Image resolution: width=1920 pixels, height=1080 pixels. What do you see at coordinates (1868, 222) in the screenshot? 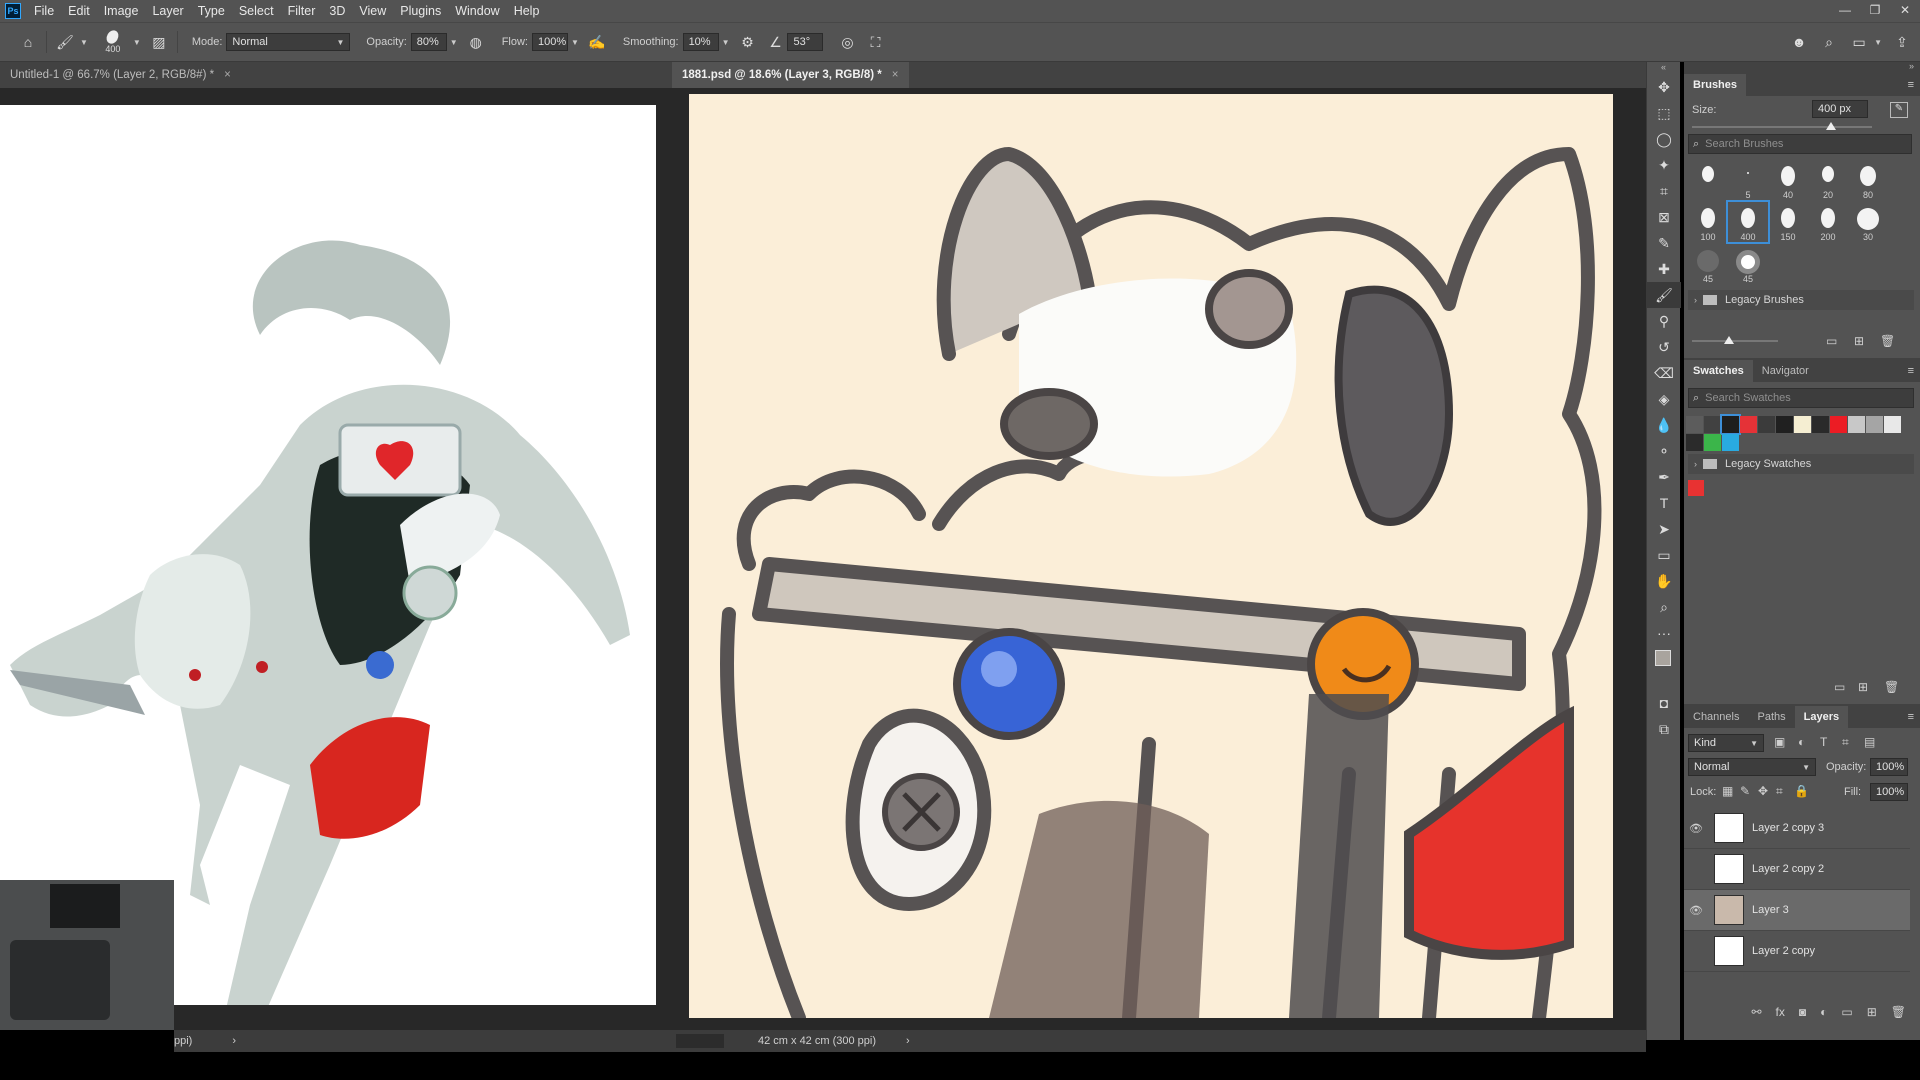
I see `brush-preset: 30` at bounding box center [1868, 222].